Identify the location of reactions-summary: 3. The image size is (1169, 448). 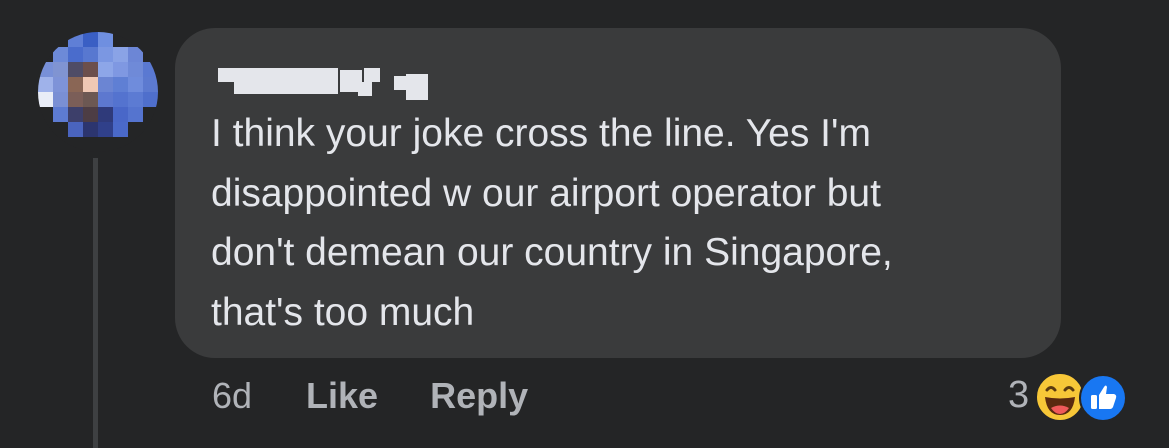
(1071, 396).